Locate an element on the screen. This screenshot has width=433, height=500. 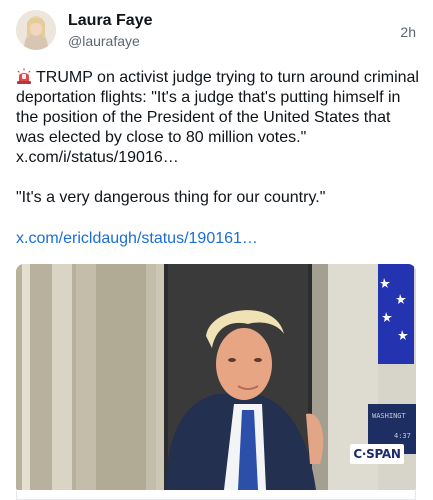
monitor-location-text: WASHINGT is located at coordinates (389, 416).